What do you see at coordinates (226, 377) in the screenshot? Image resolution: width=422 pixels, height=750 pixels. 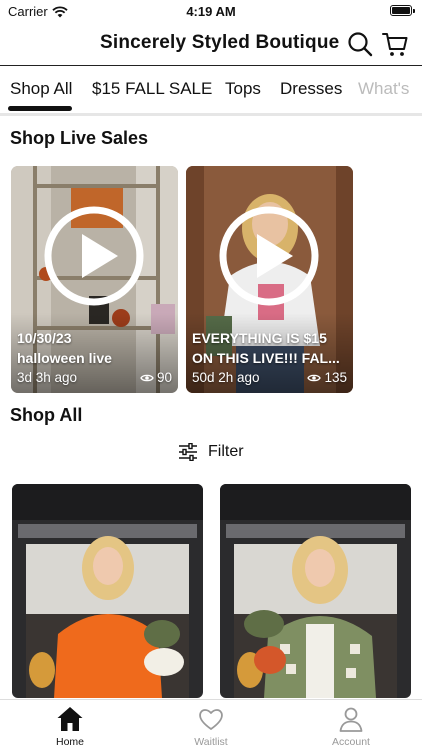 I see `live-time-ago: 50d 2h ago` at bounding box center [226, 377].